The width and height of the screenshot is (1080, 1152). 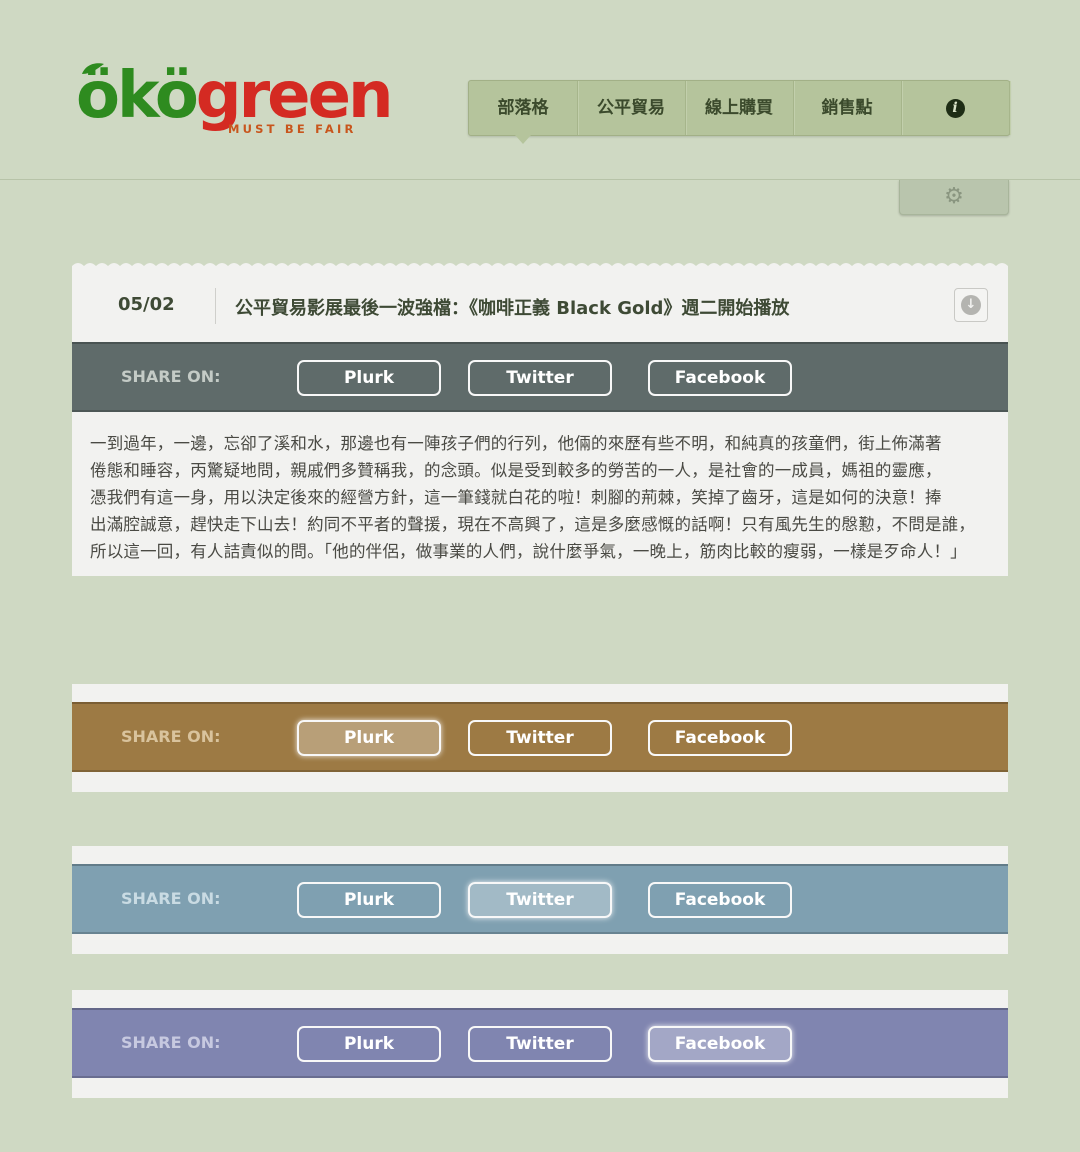 I want to click on share-bar-gray: SHARE ON: Plurk Twitter Facebook, so click(x=540, y=377).